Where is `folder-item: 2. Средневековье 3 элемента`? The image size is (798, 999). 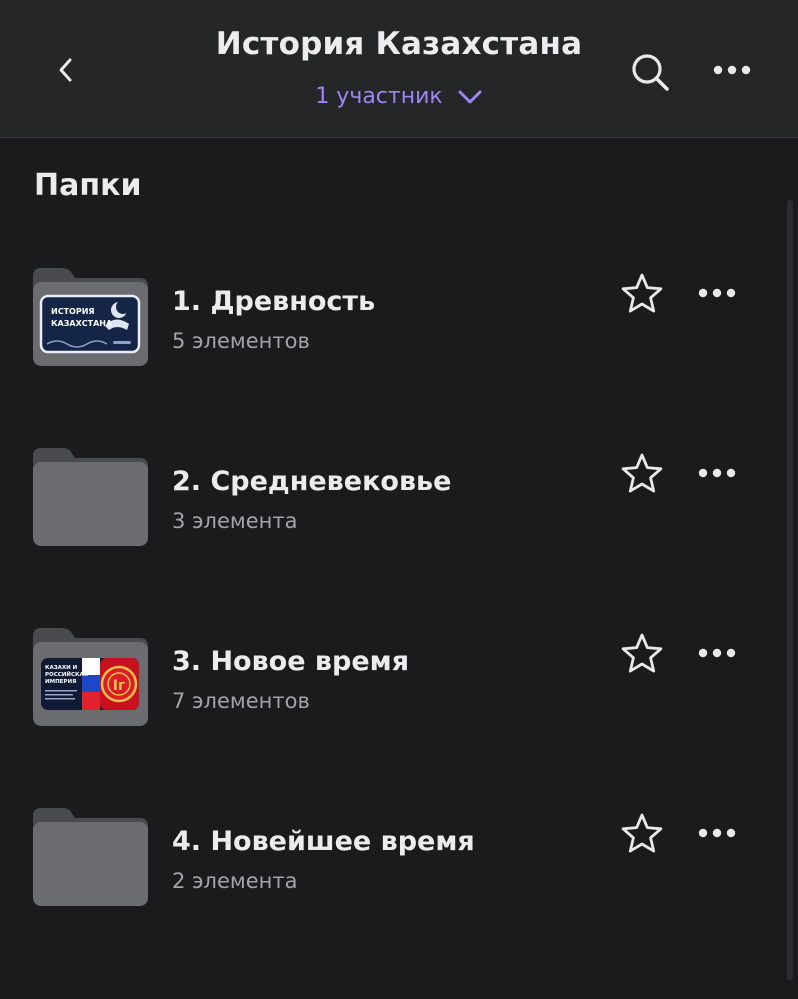 folder-item: 2. Средневековье 3 элемента is located at coordinates (399, 508).